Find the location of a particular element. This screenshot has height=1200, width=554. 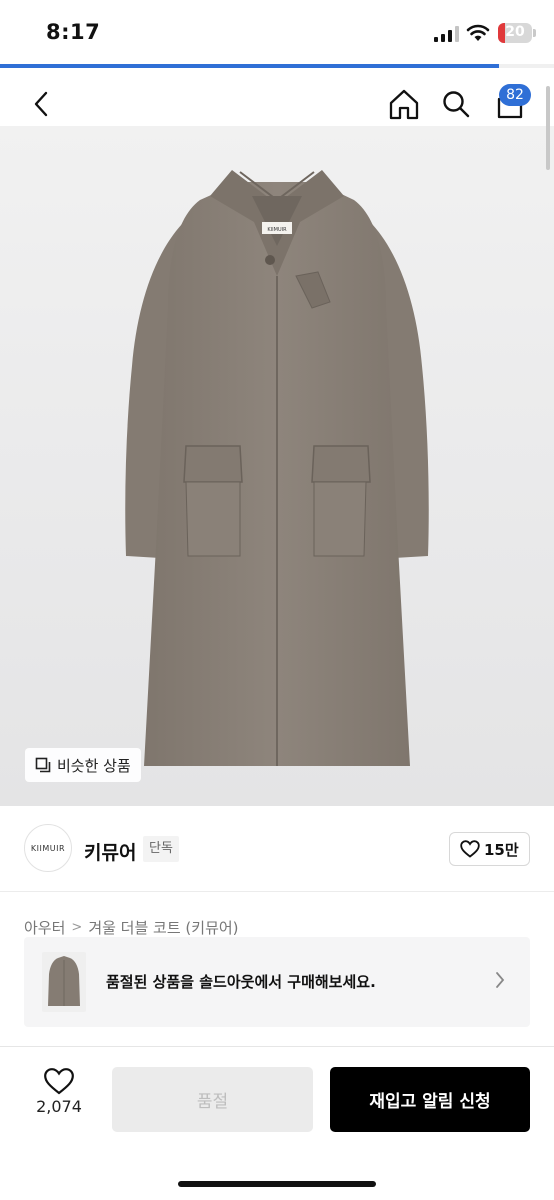

cart-count-badge: 82 is located at coordinates (515, 95).